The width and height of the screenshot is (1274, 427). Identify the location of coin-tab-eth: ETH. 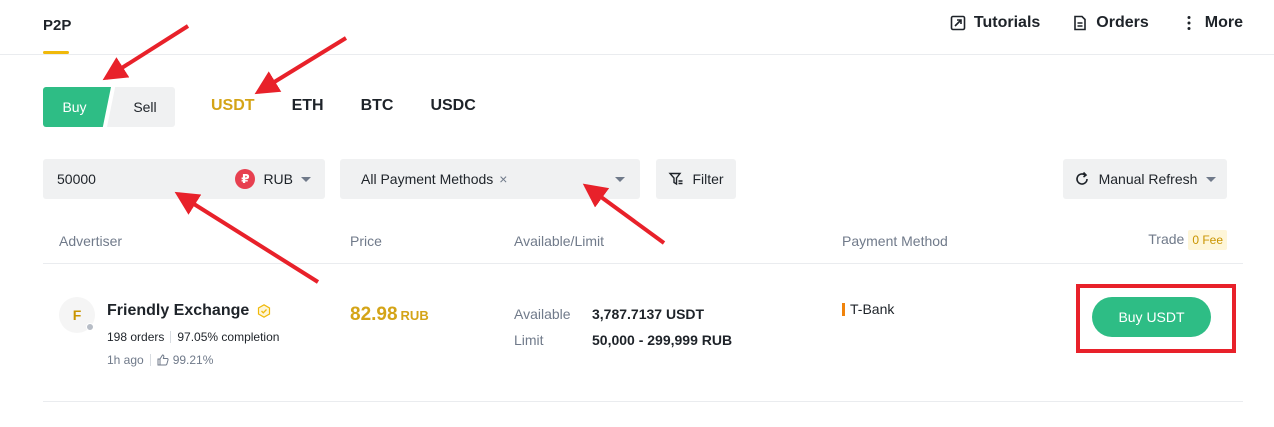
(308, 106).